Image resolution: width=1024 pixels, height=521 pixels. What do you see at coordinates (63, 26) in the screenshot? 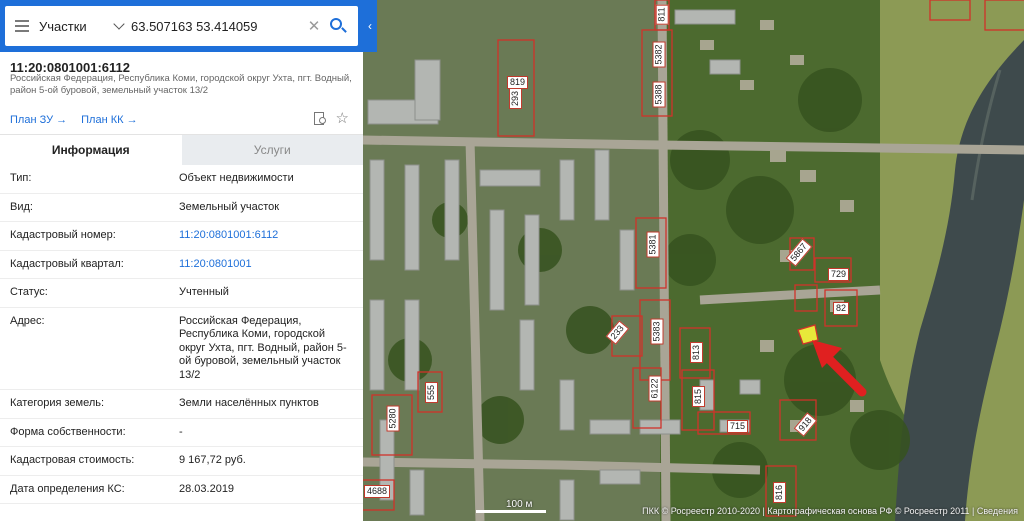
I see `layer-select-value: Участки` at bounding box center [63, 26].